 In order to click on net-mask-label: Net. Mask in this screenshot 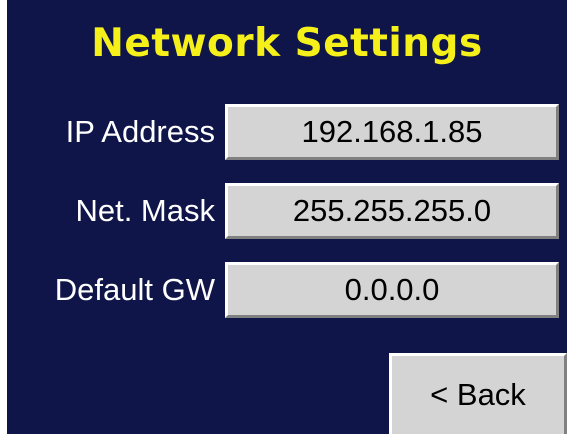, I will do `click(145, 210)`.